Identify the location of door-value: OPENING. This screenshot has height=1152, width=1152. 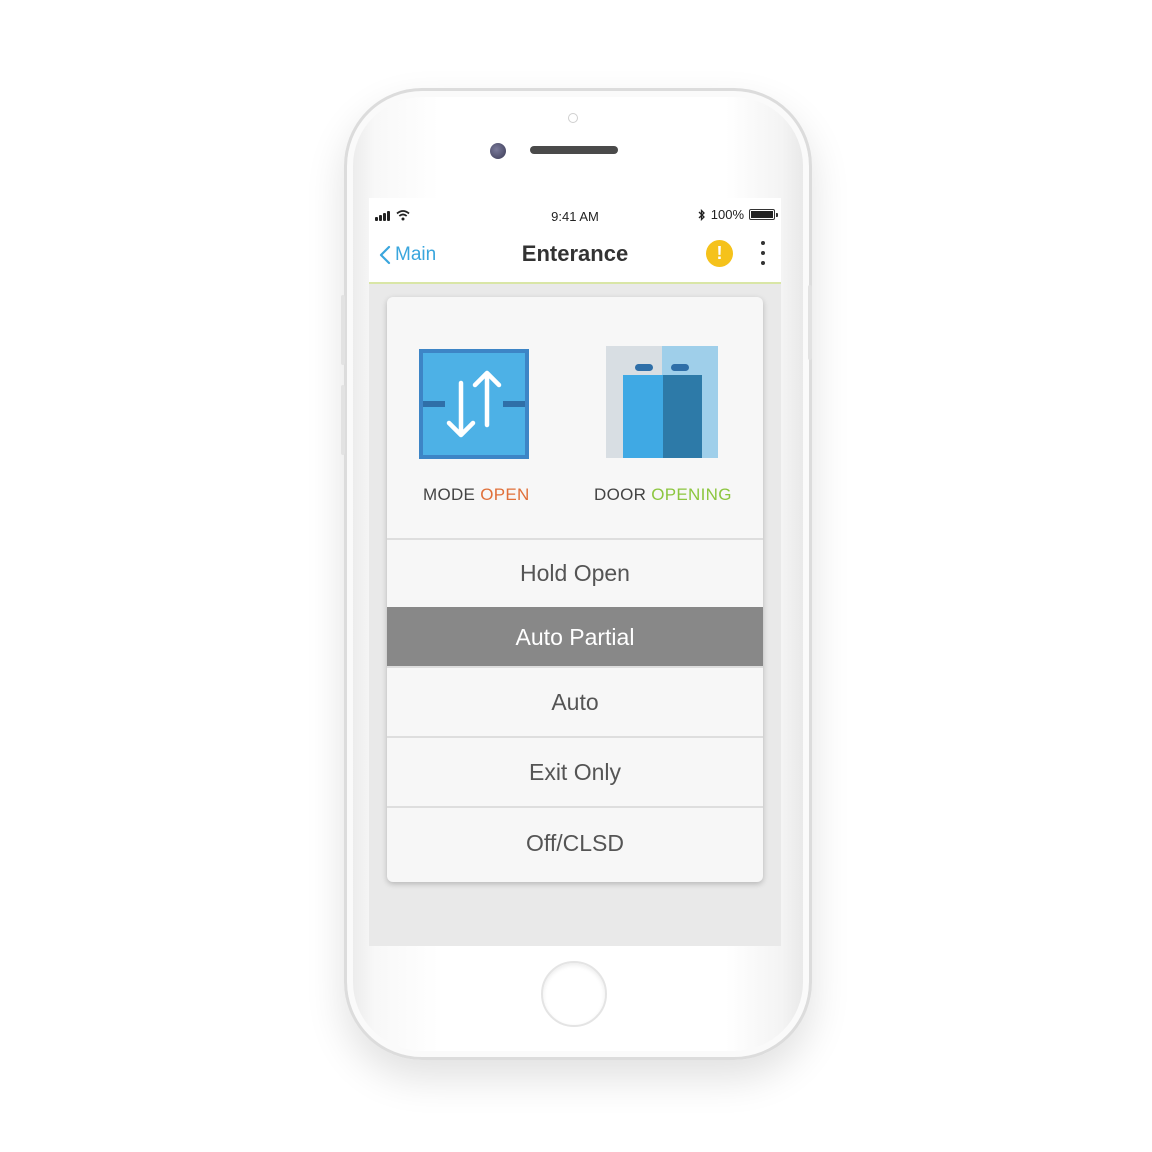
(691, 494).